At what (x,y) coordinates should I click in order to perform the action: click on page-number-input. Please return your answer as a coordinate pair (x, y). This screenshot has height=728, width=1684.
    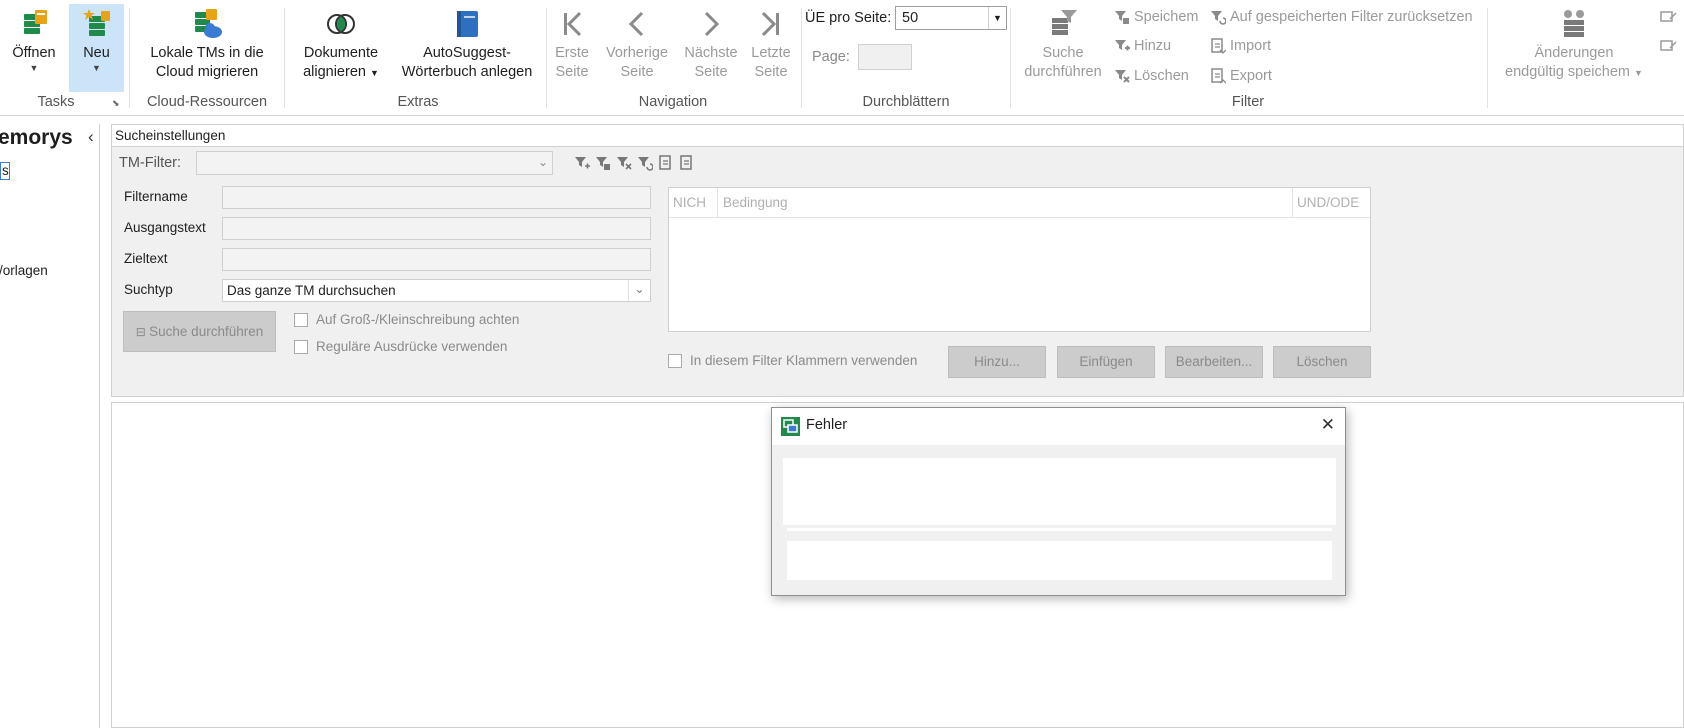
    Looking at the image, I should click on (885, 57).